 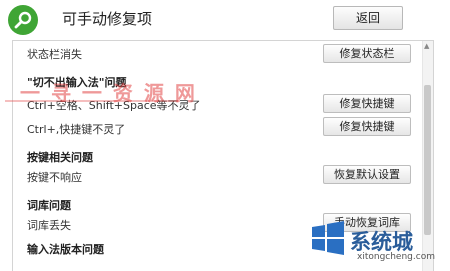 I want to click on header: 可手动修复项 返回, so click(x=225, y=20).